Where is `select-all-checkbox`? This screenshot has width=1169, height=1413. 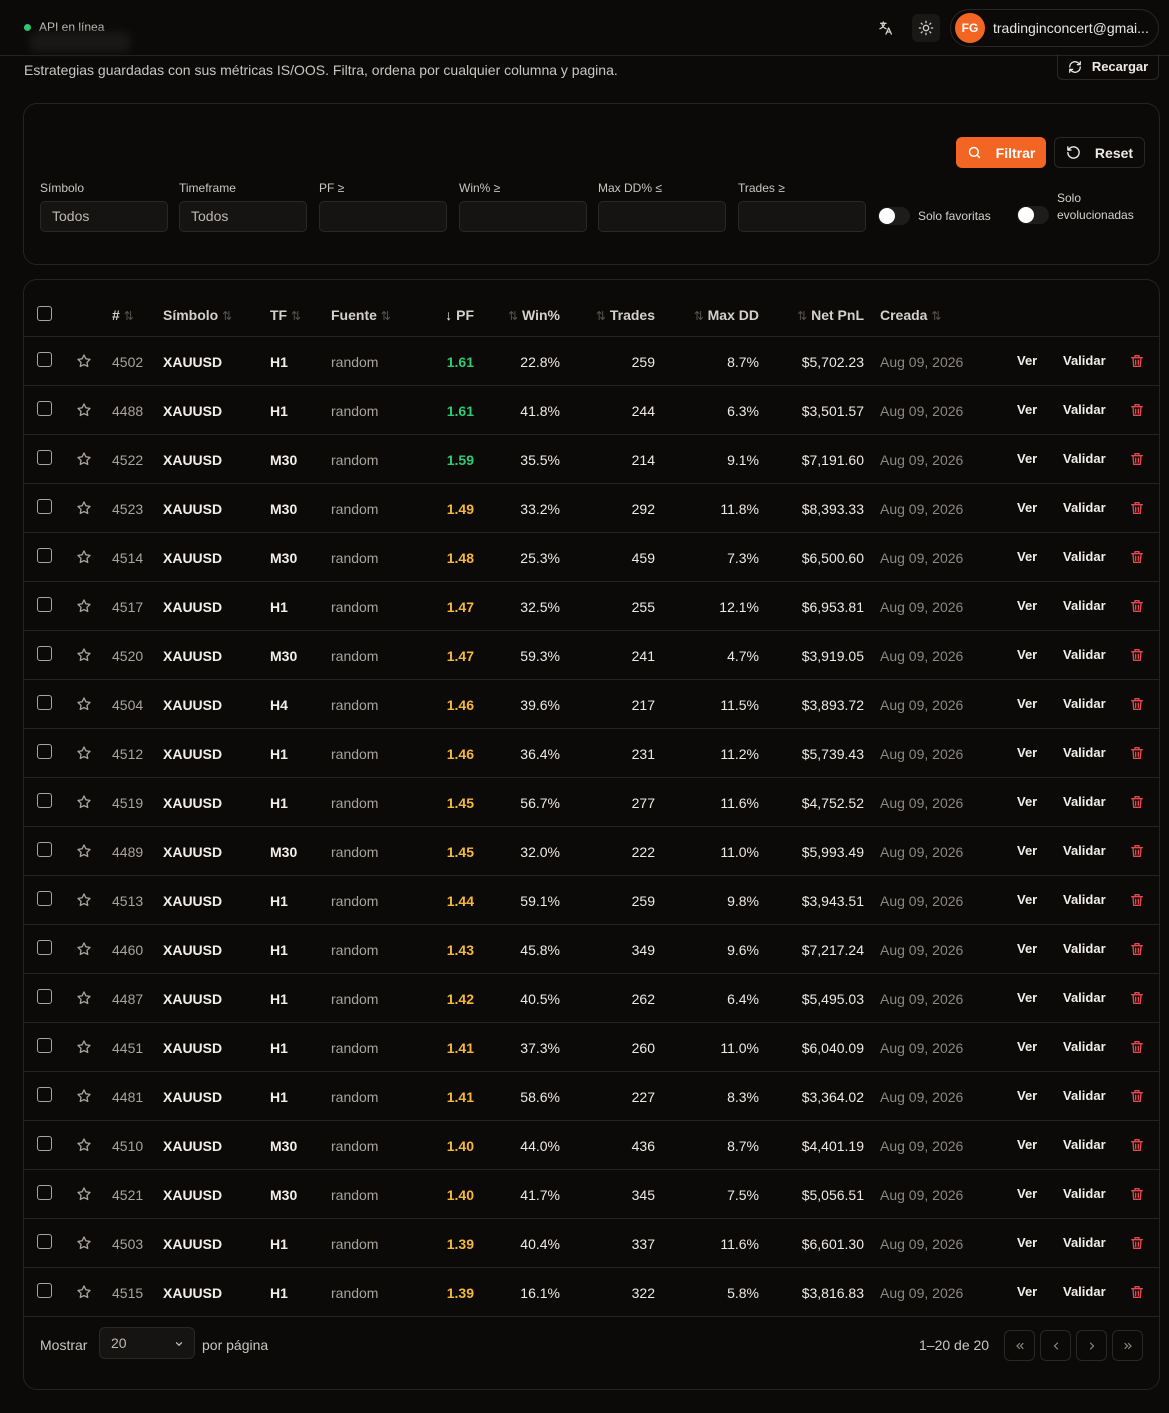 select-all-checkbox is located at coordinates (44, 313).